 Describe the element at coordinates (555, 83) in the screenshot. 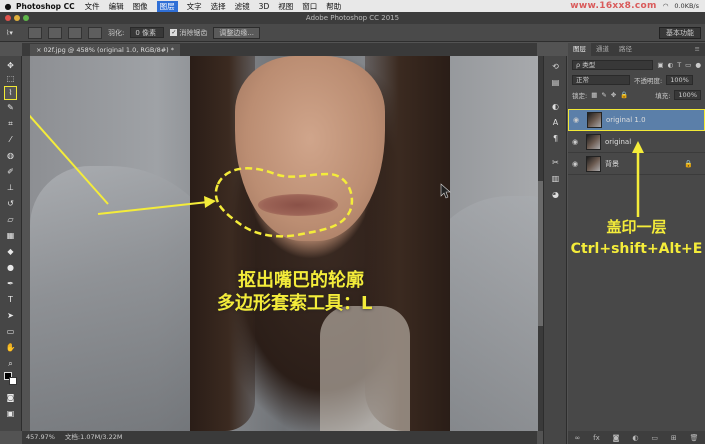

I see `properties-panel-icon: ▤` at that location.